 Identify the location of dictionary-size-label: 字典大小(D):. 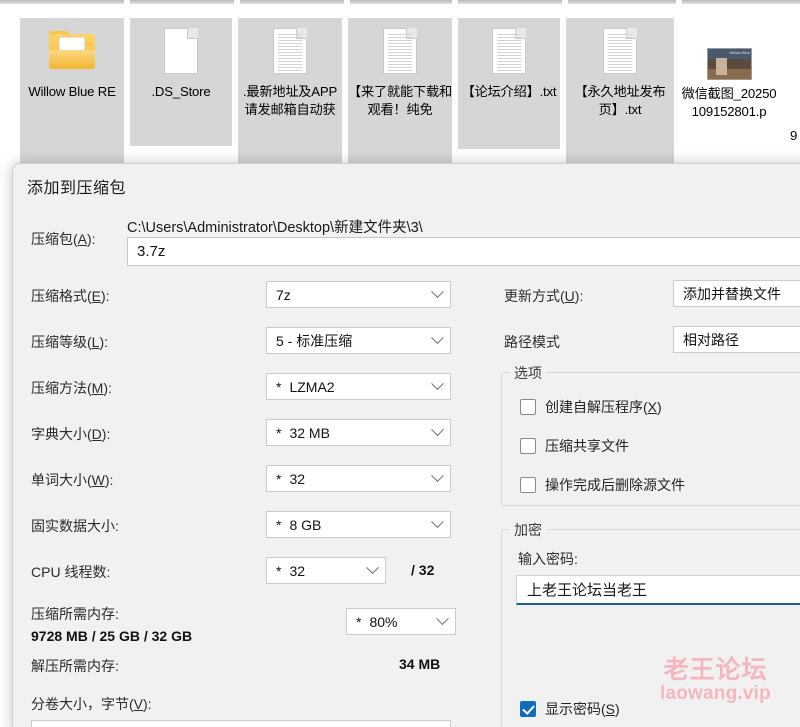
(71, 434).